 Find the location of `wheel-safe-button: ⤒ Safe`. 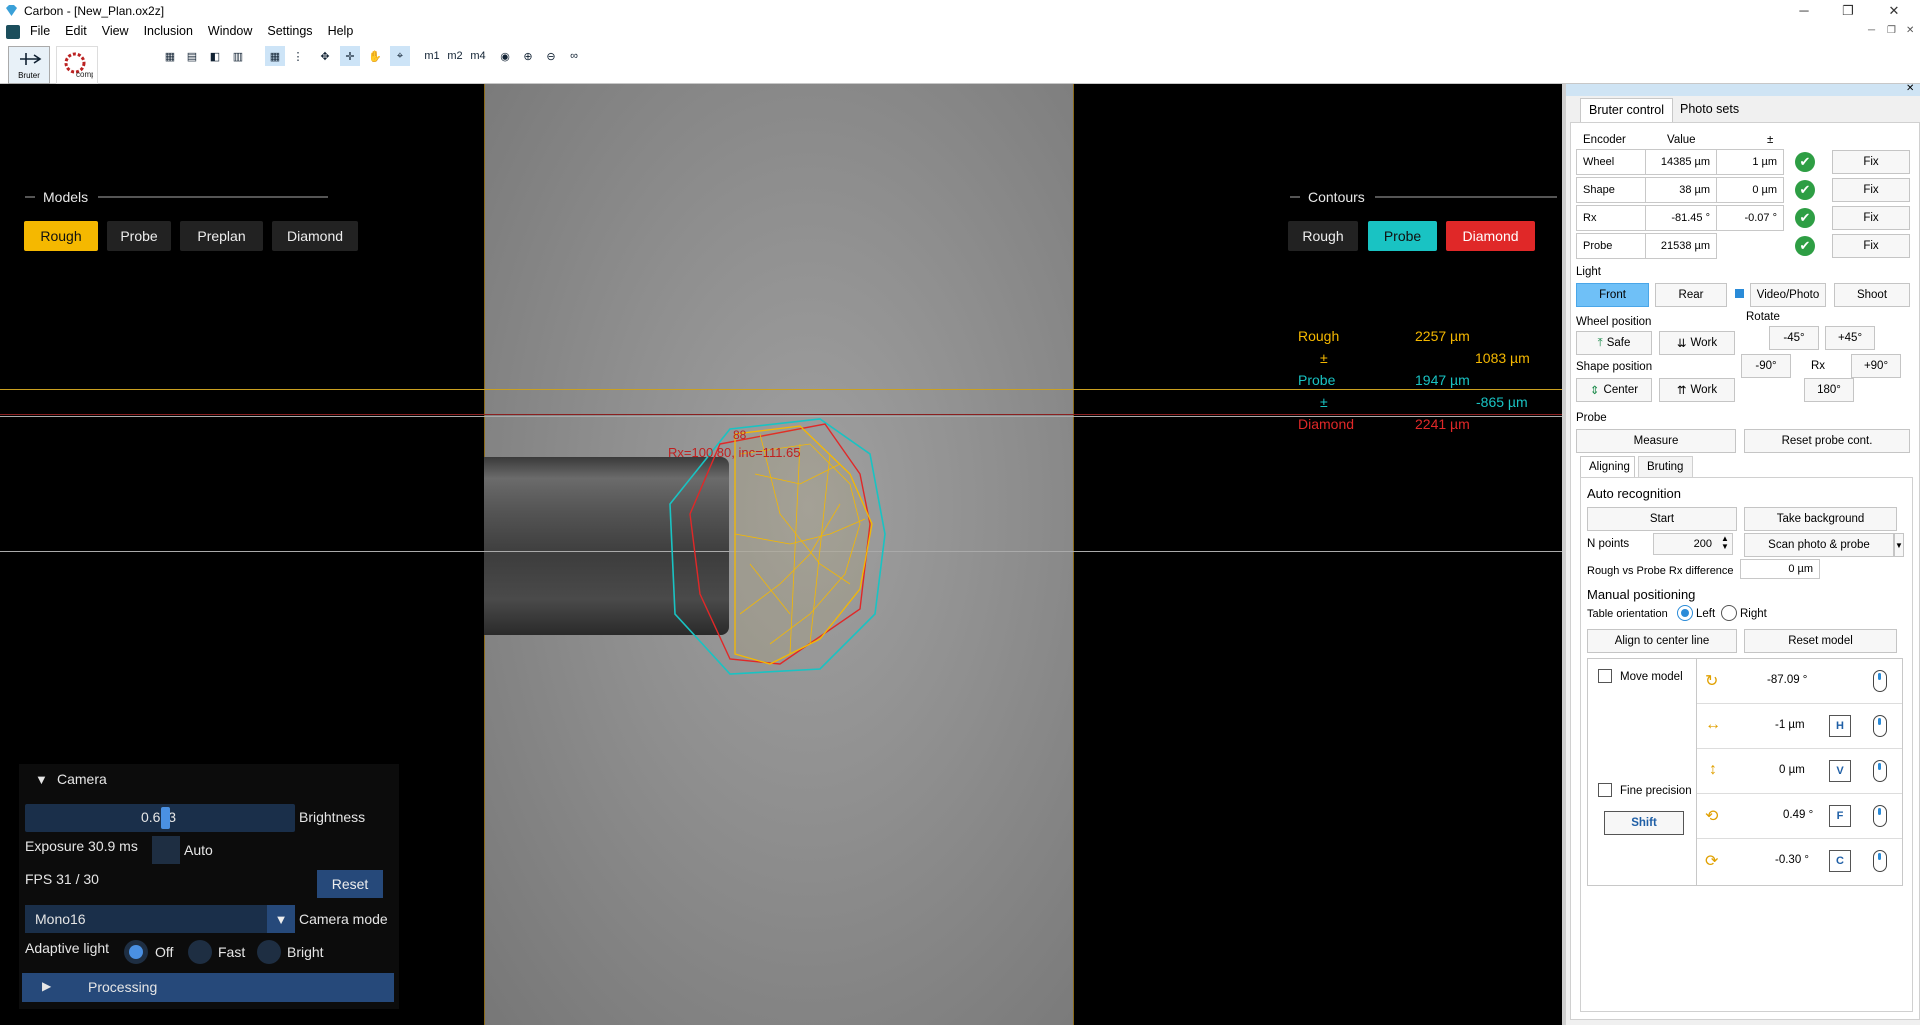

wheel-safe-button: ⤒ Safe is located at coordinates (1614, 343).